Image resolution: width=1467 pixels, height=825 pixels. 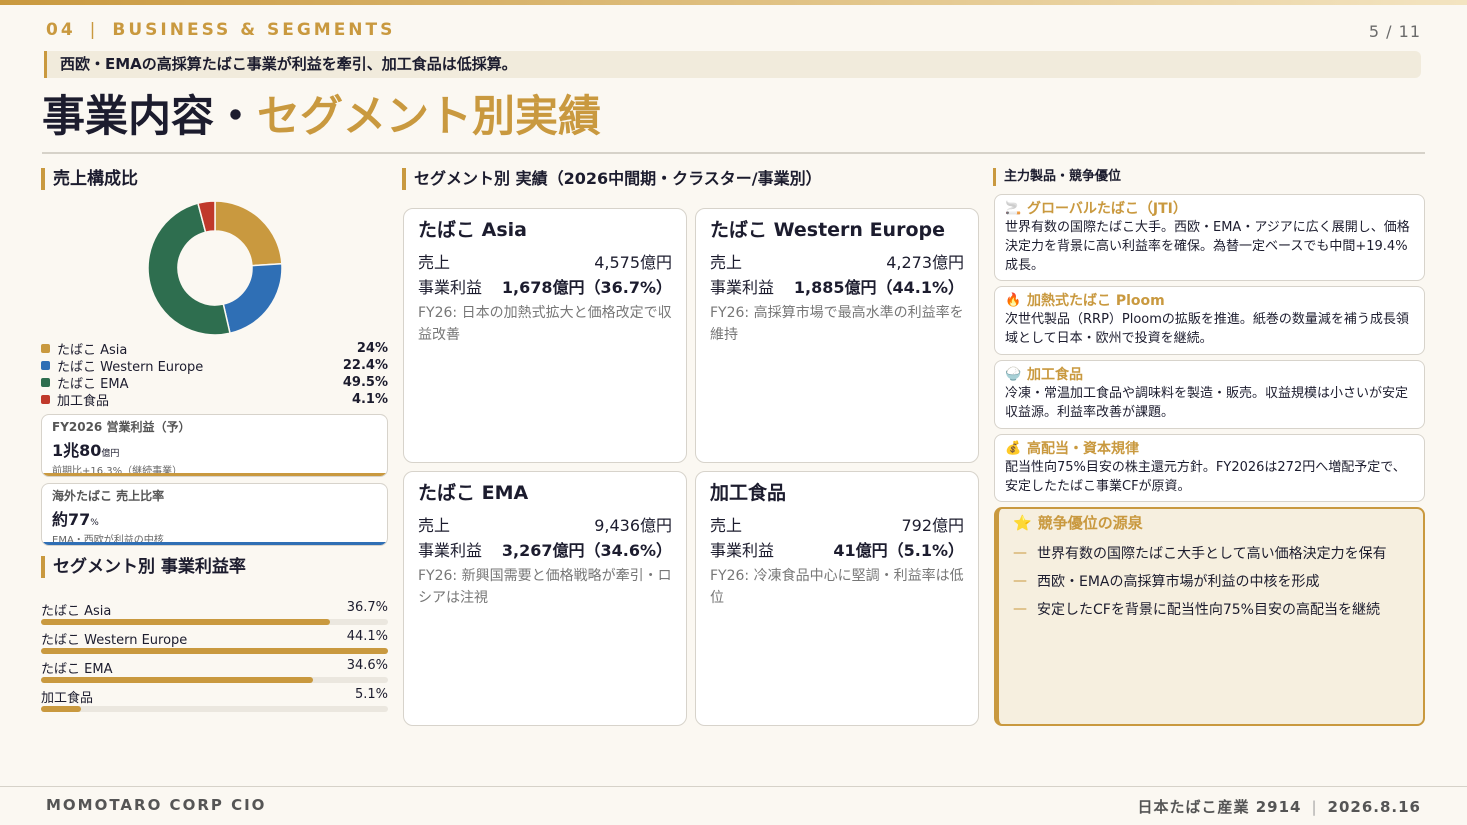 What do you see at coordinates (1096, 301) in the screenshot?
I see `product-title: 加熱式たばこ Ploom` at bounding box center [1096, 301].